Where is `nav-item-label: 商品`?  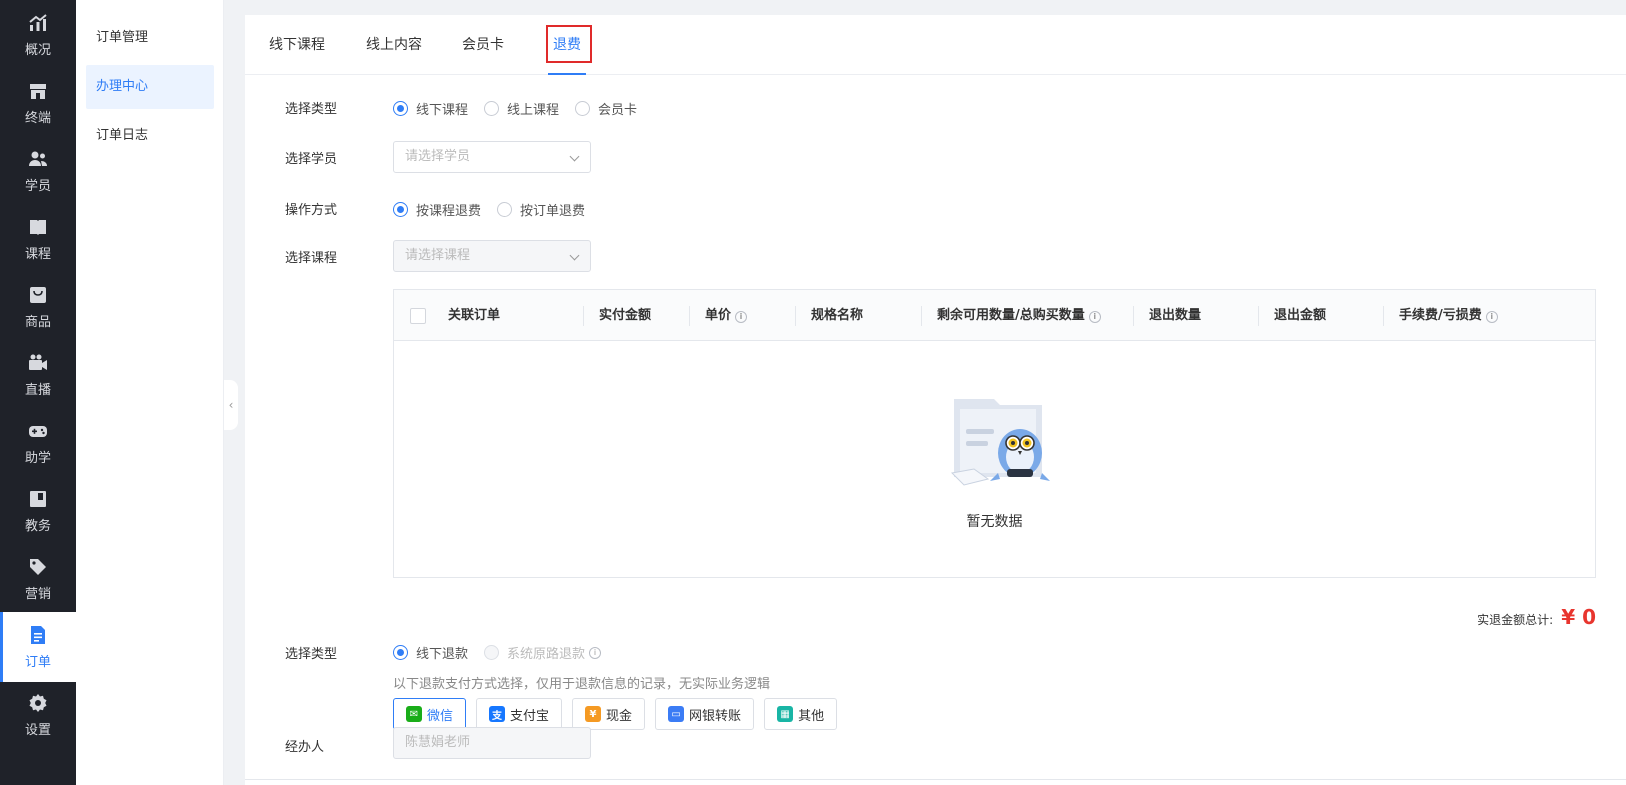
nav-item-label: 商品 is located at coordinates (37, 322).